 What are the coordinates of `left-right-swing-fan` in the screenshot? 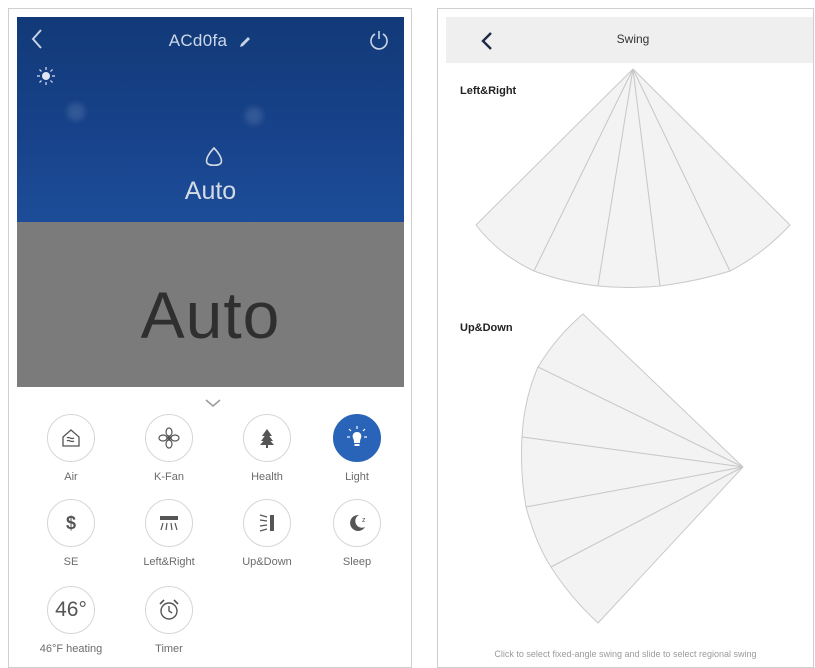 It's located at (633, 181).